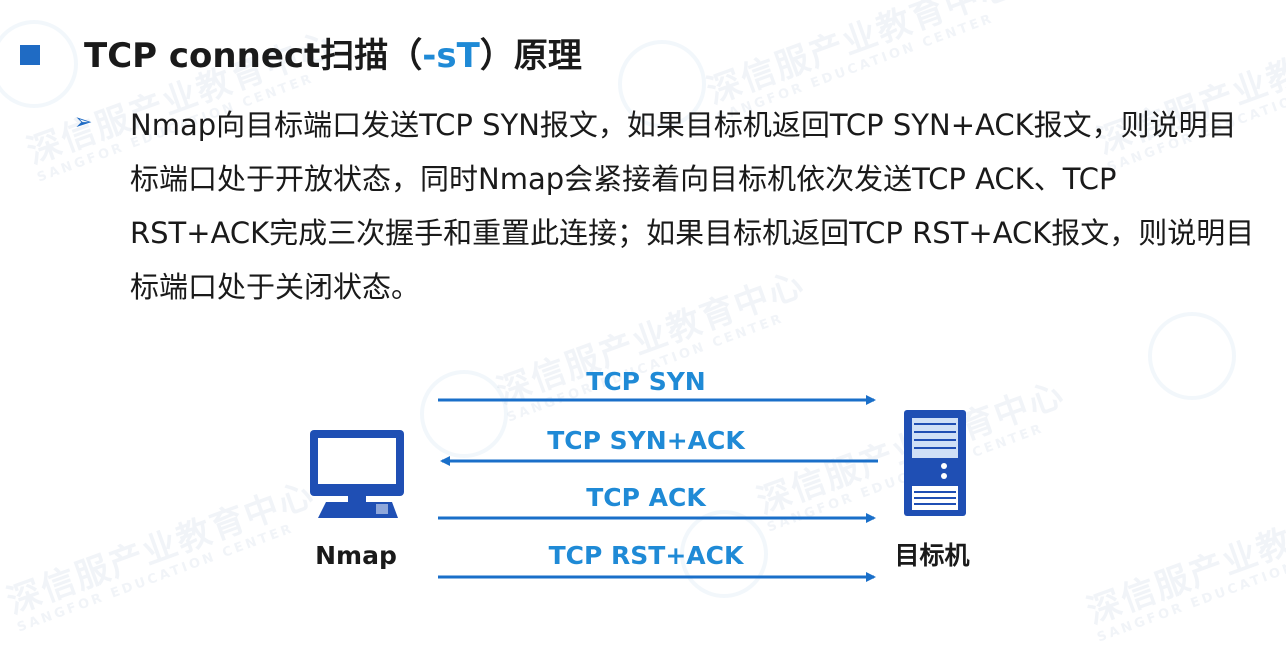  Describe the element at coordinates (645, 381) in the screenshot. I see `message-label-syn: TCP SYN` at that location.